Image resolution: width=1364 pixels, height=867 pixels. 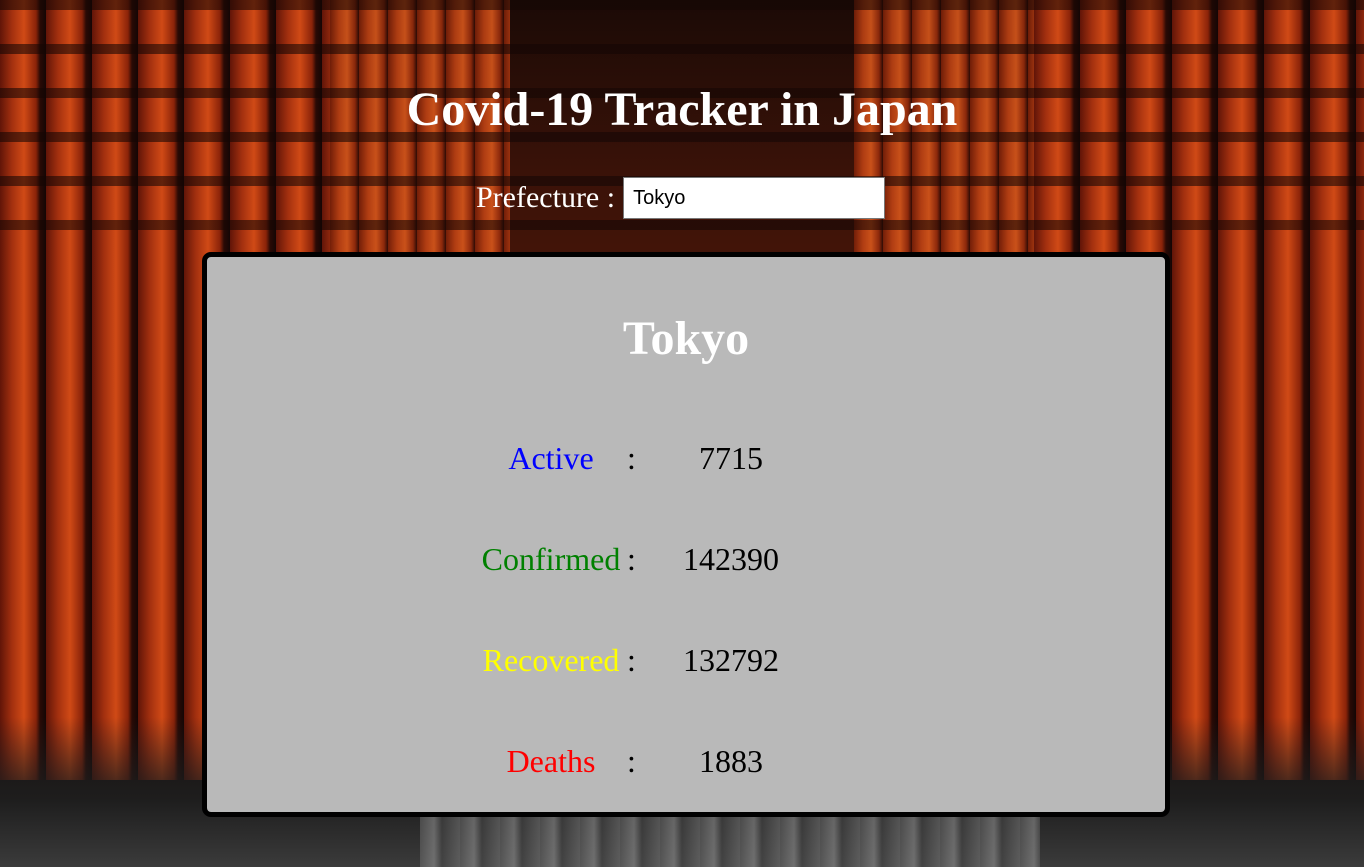 I want to click on stat-row-deaths: Deaths : 1883, so click(x=686, y=761).